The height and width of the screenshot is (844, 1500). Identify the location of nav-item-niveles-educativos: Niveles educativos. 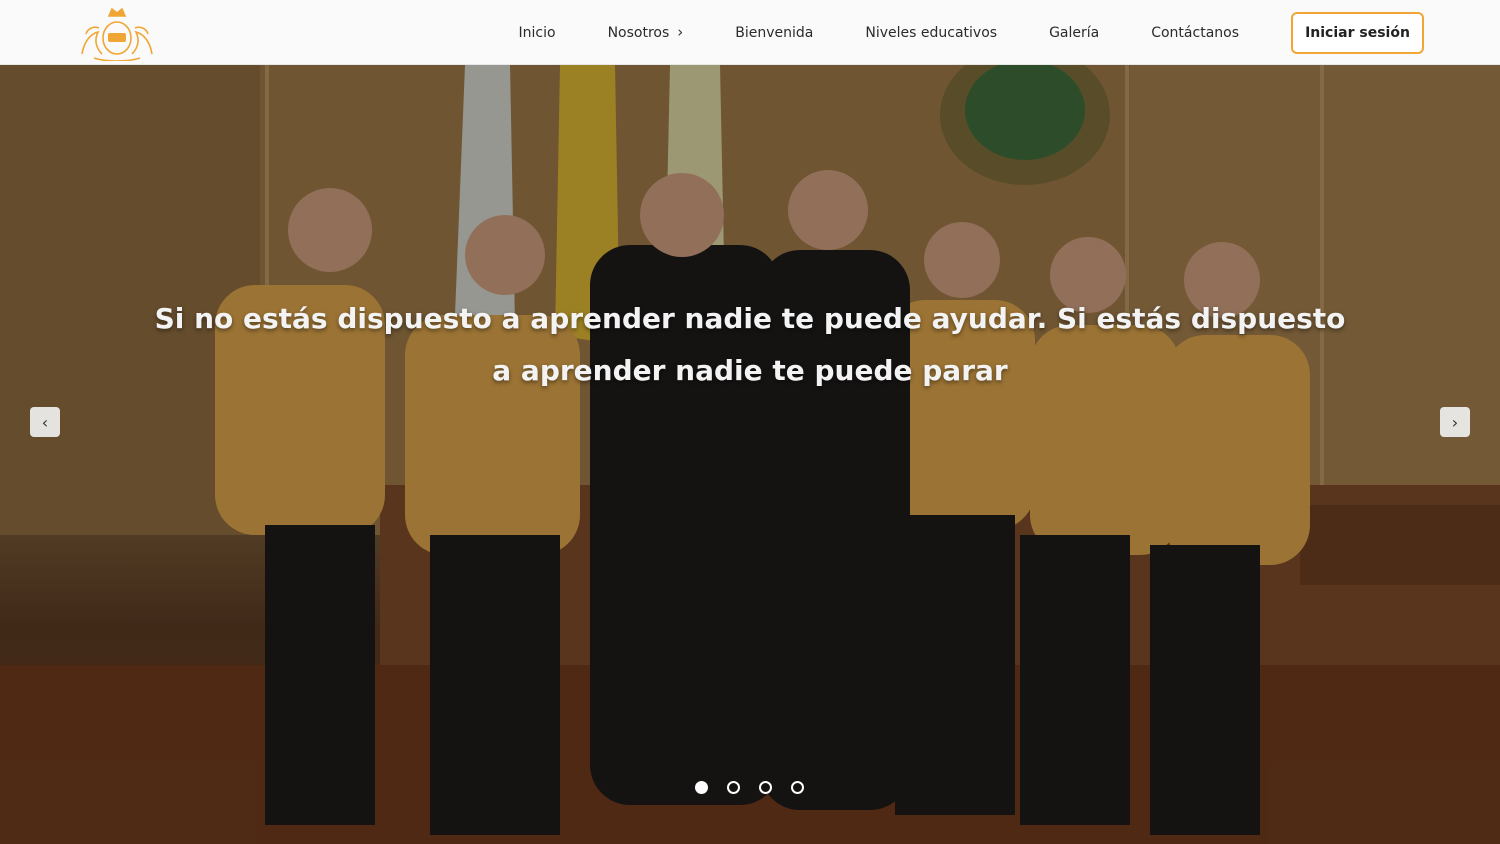
(931, 33).